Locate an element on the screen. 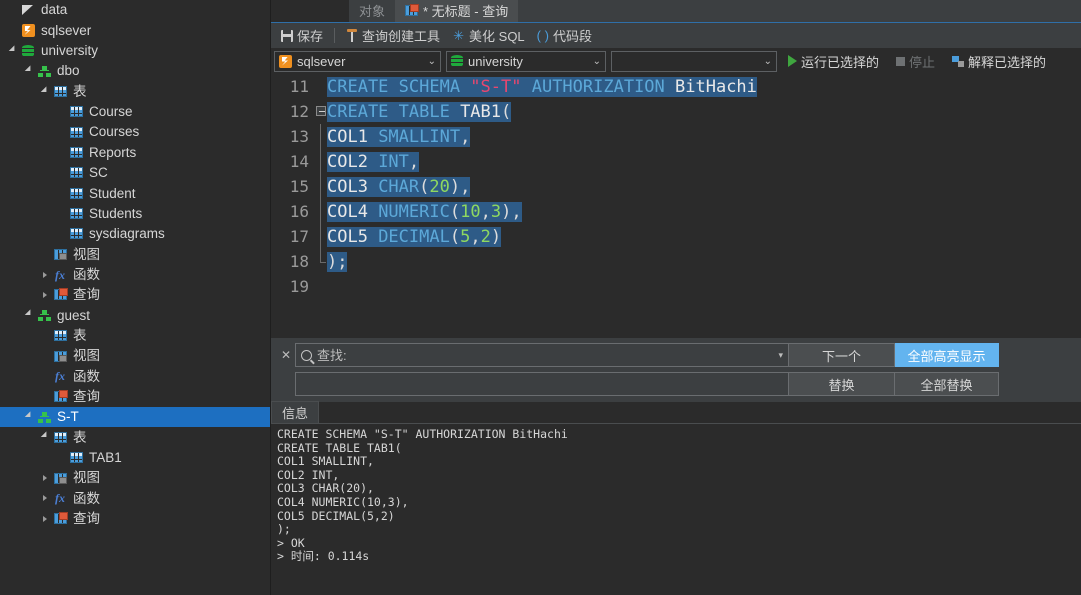 This screenshot has width=1081, height=595. replace-row: 替换 全部替换 is located at coordinates (676, 384).